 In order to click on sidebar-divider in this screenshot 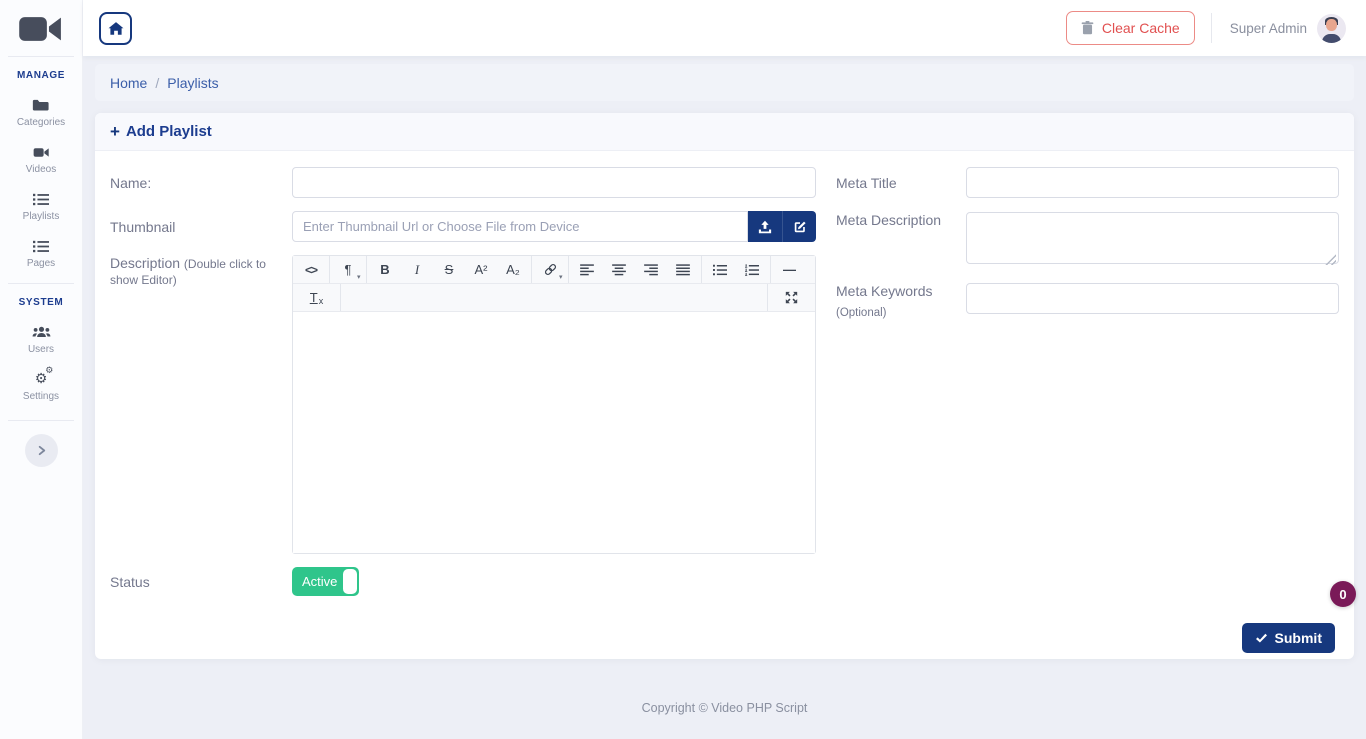, I will do `click(41, 420)`.